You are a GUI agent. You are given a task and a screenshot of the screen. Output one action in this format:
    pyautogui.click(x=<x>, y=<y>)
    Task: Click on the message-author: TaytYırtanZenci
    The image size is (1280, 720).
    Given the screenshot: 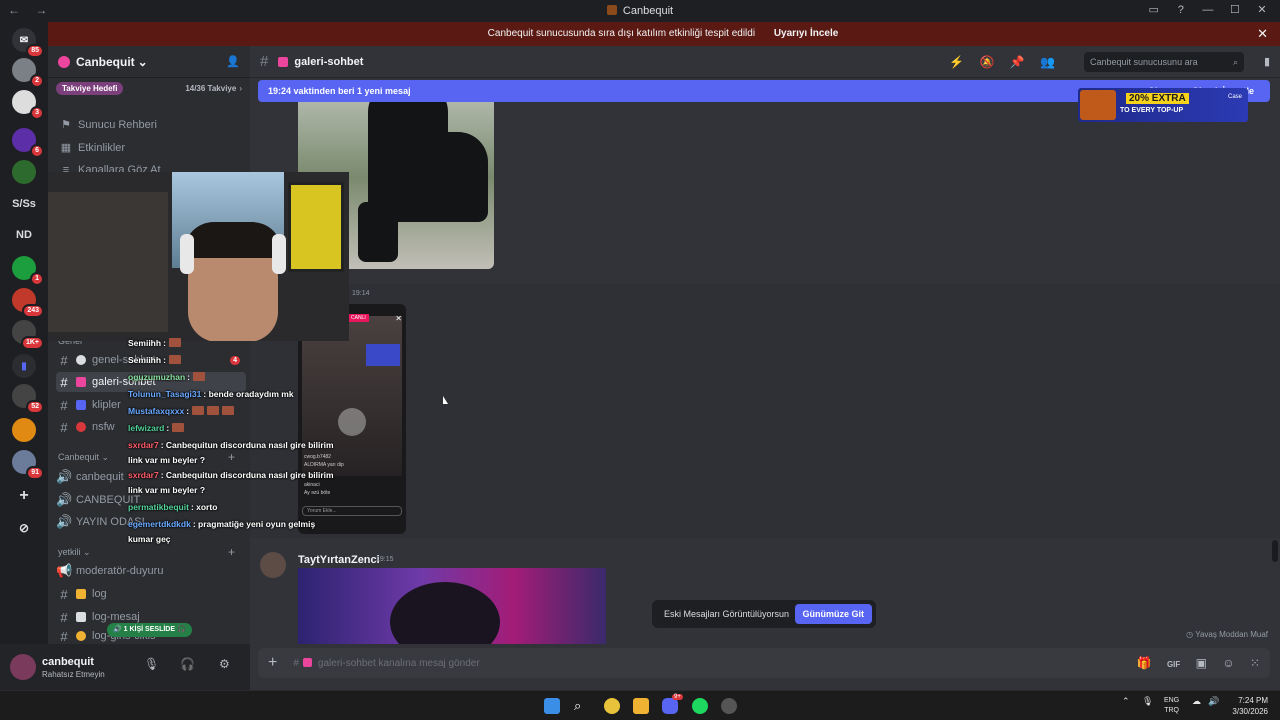 What is the action you would take?
    pyautogui.click(x=339, y=560)
    